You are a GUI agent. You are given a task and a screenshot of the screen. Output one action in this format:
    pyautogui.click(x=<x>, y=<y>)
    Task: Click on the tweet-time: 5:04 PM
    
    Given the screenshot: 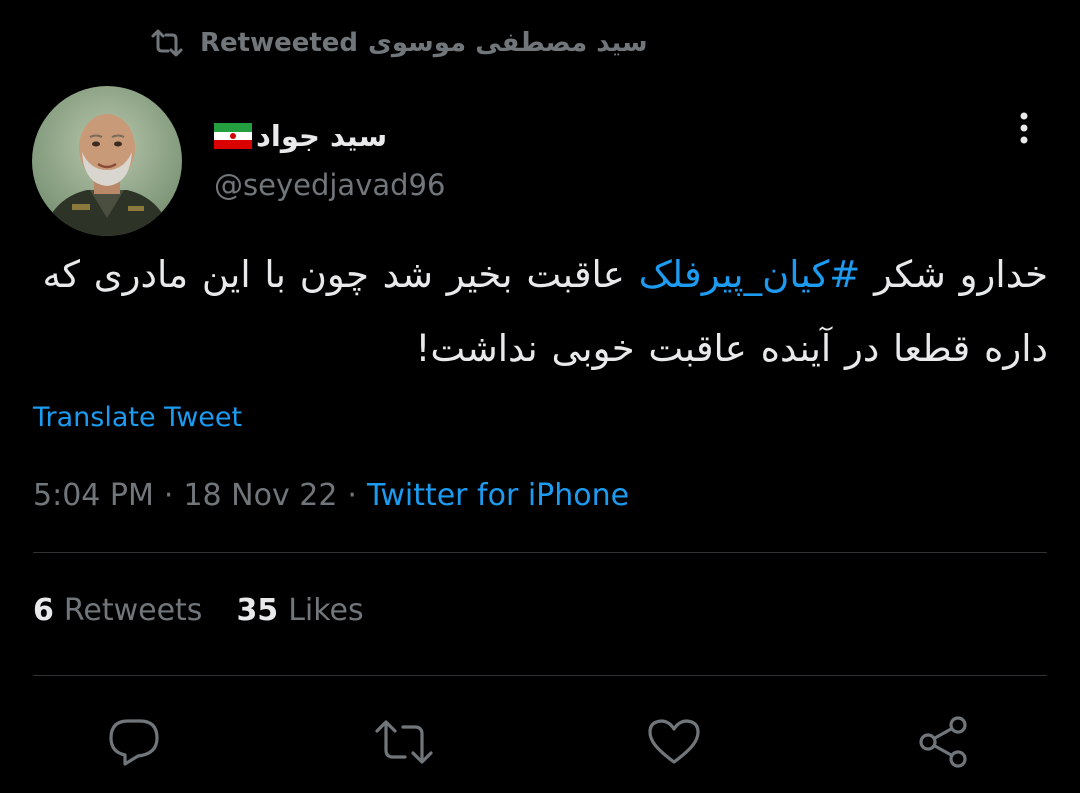 What is the action you would take?
    pyautogui.click(x=93, y=495)
    